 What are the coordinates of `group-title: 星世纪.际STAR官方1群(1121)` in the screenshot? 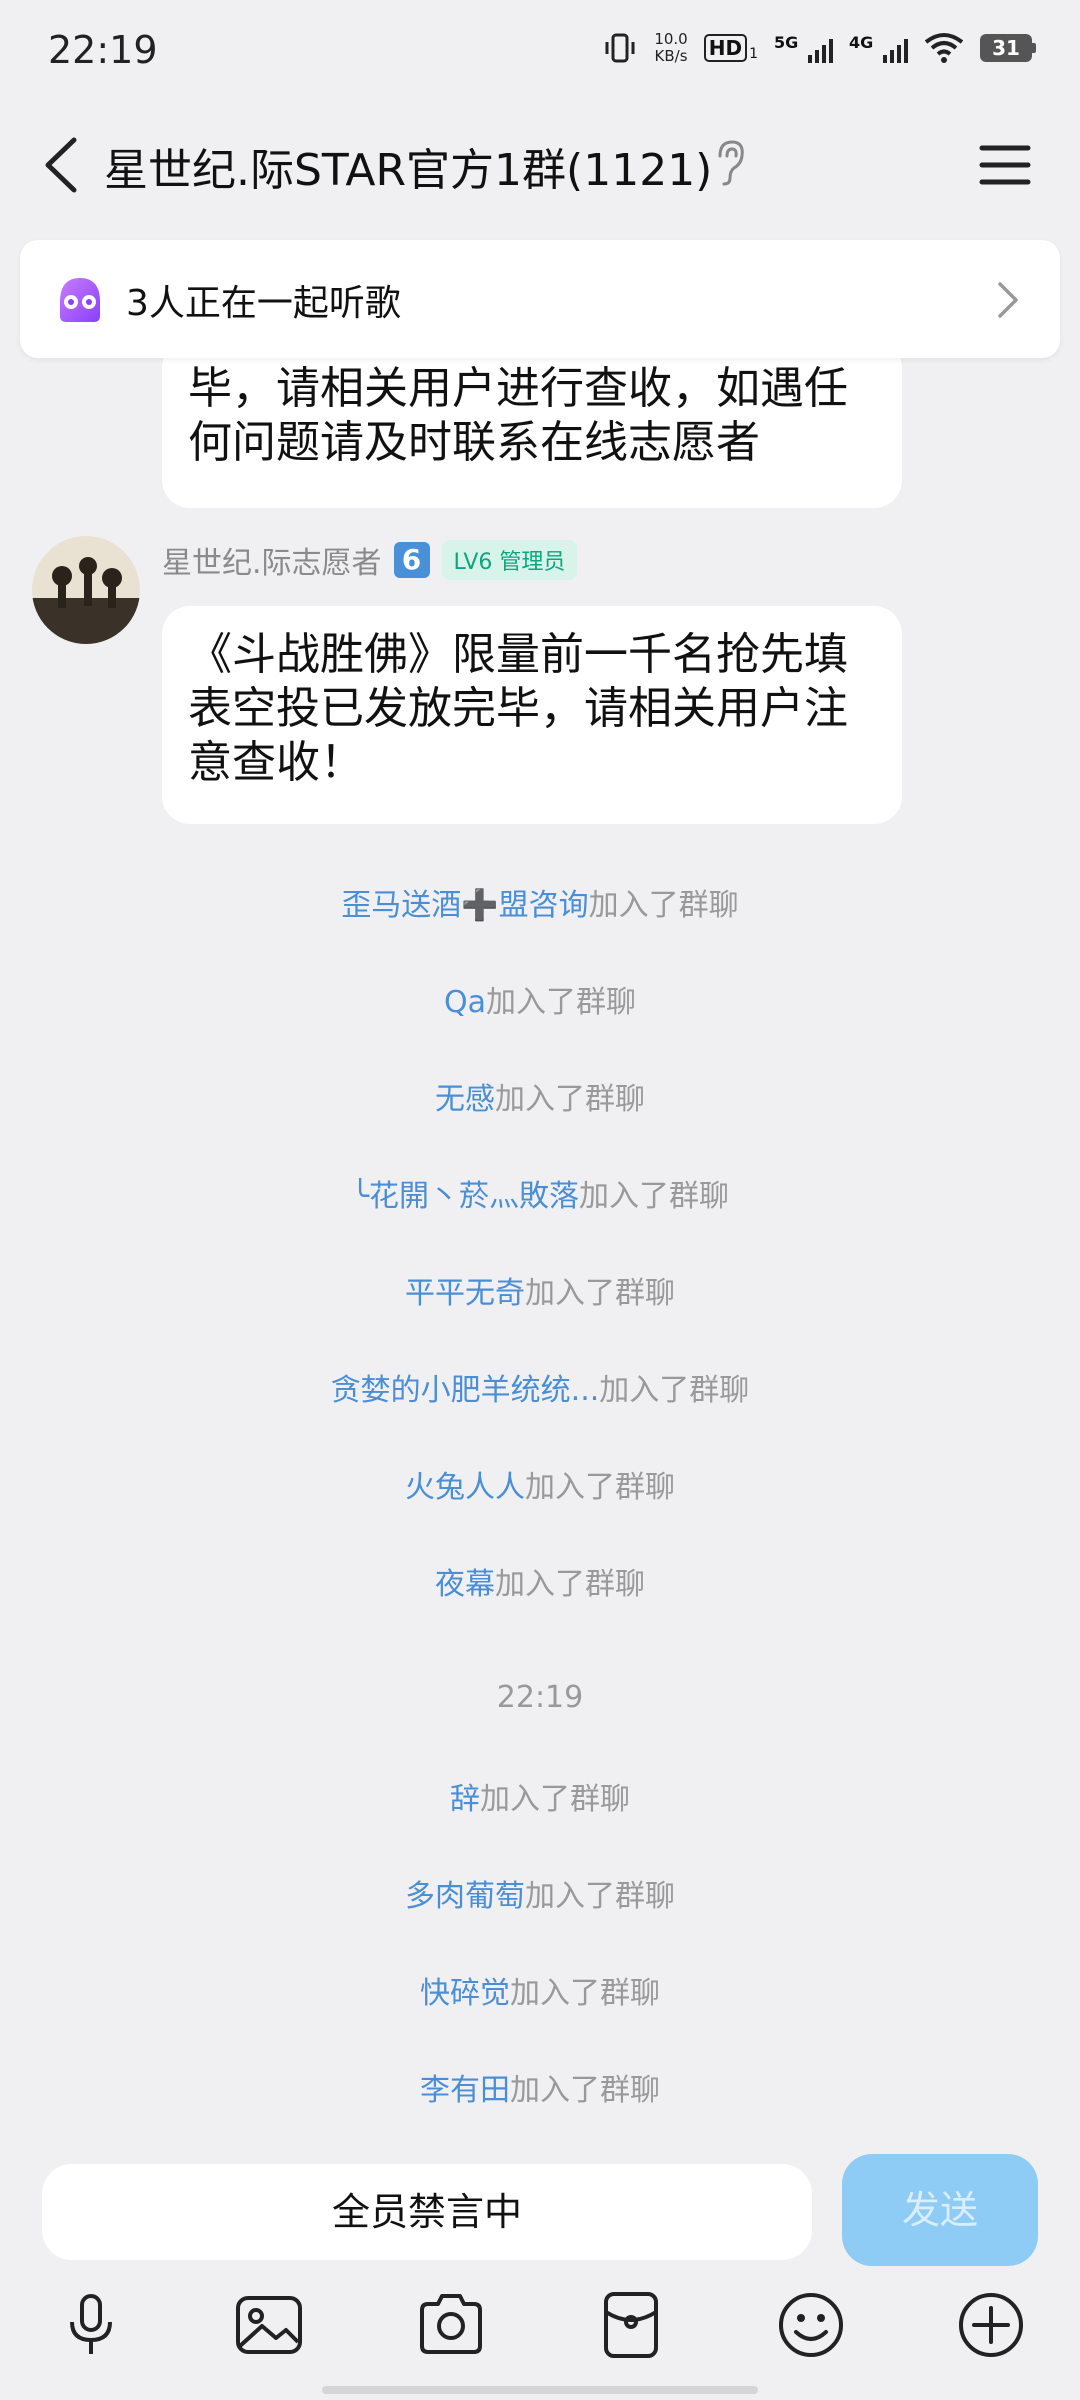 It's located at (408, 166).